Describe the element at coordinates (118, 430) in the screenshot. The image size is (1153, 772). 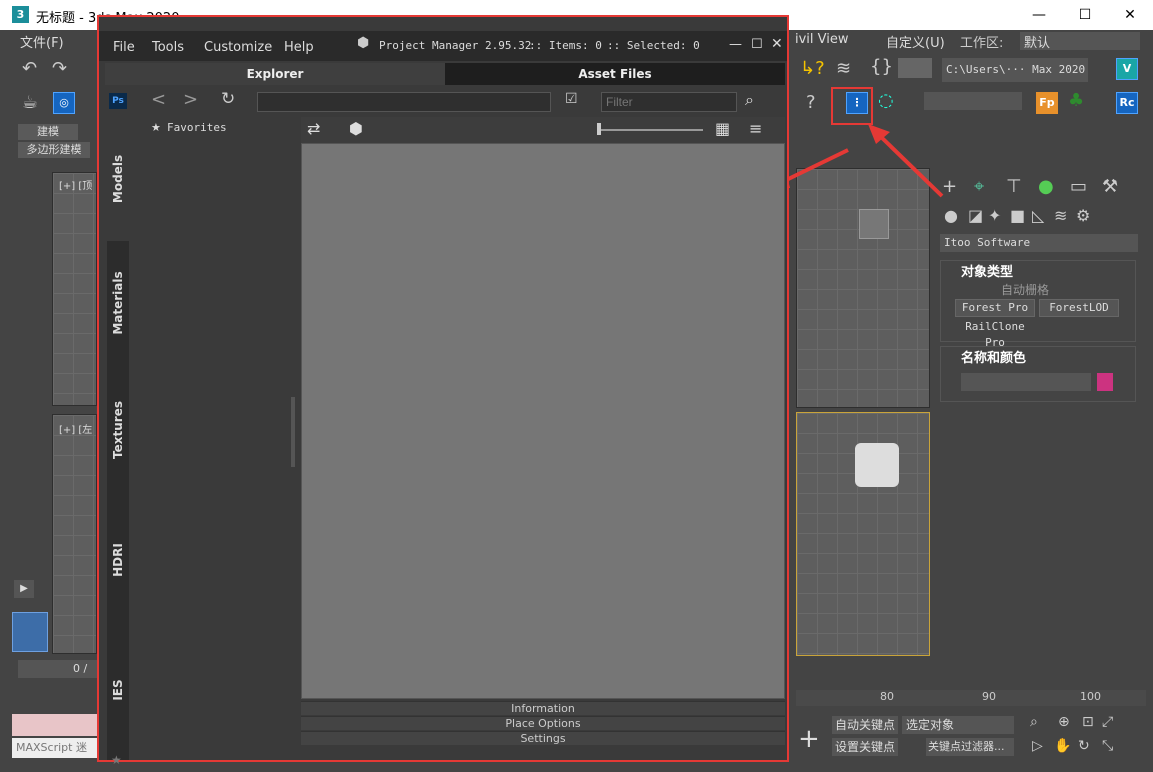
I see `side-tab-textures: Textures` at that location.